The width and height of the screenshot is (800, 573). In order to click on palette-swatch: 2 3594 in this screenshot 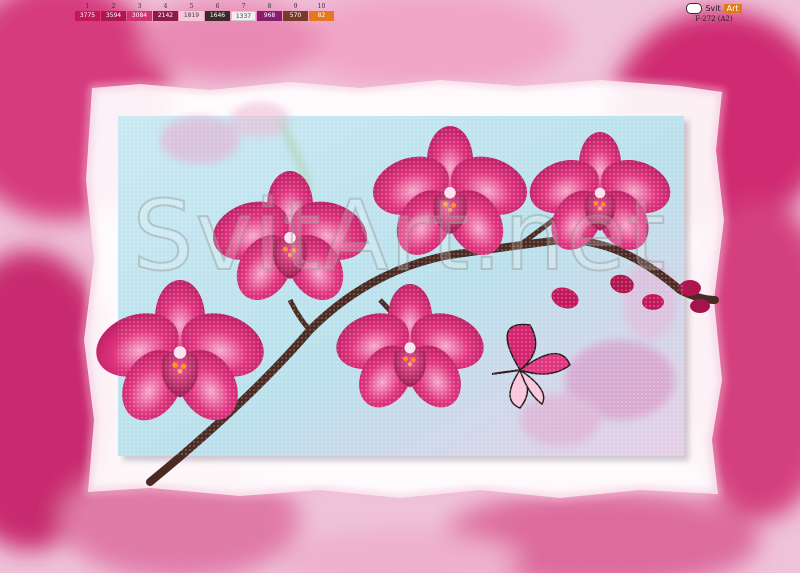, I will do `click(113, 12)`.